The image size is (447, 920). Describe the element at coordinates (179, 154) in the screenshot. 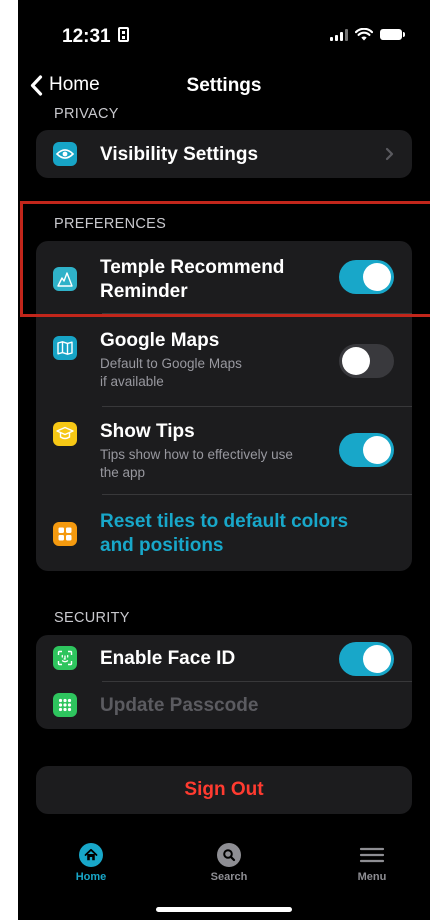

I see `visibility-settings-label: Visibility Settings` at that location.